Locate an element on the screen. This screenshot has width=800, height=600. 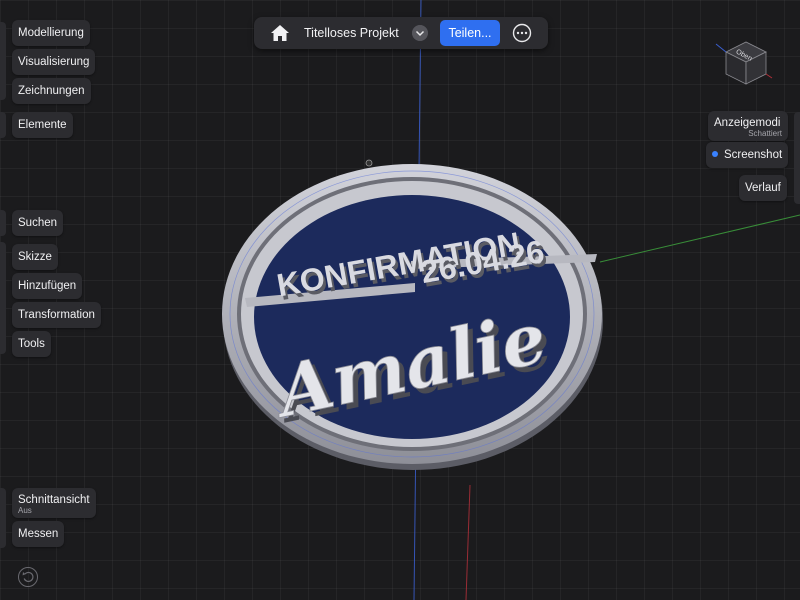
modelling-tab: Modellierung is located at coordinates (51, 33).